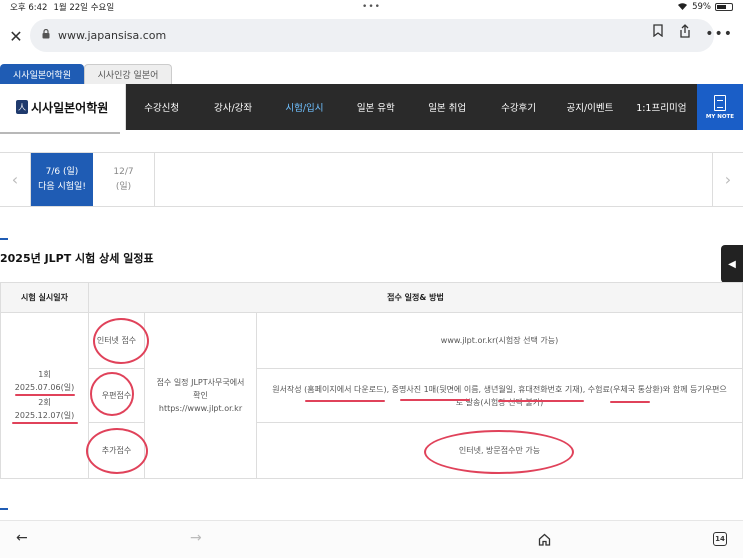  I want to click on lock-icon, so click(46, 35).